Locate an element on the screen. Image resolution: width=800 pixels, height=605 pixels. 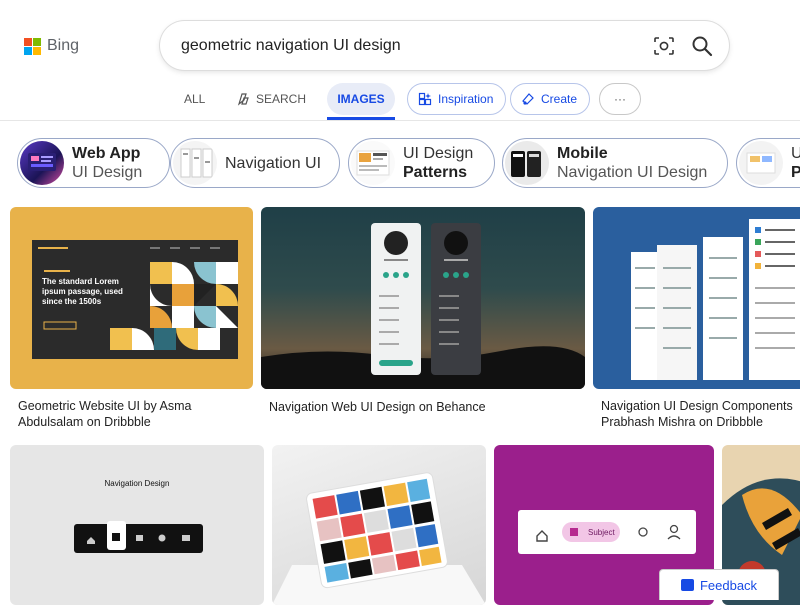
caption-line: Geometric Website UI by Asma is located at coordinates (105, 406).